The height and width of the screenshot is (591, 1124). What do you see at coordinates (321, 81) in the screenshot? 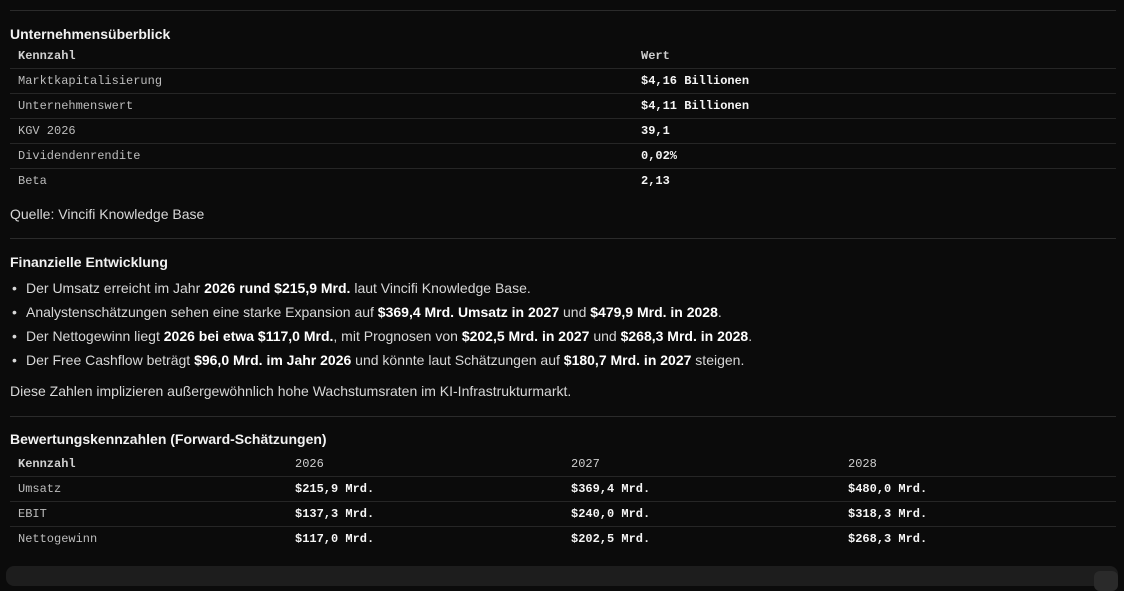
I see `metric-label: Marktkapitalisierung` at bounding box center [321, 81].